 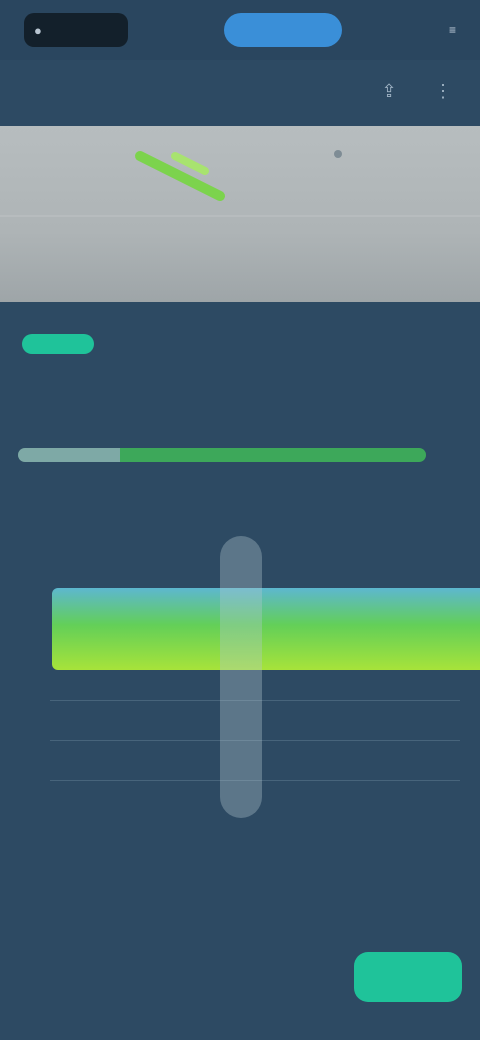 I want to click on top-bar: ● ≡, so click(x=240, y=30).